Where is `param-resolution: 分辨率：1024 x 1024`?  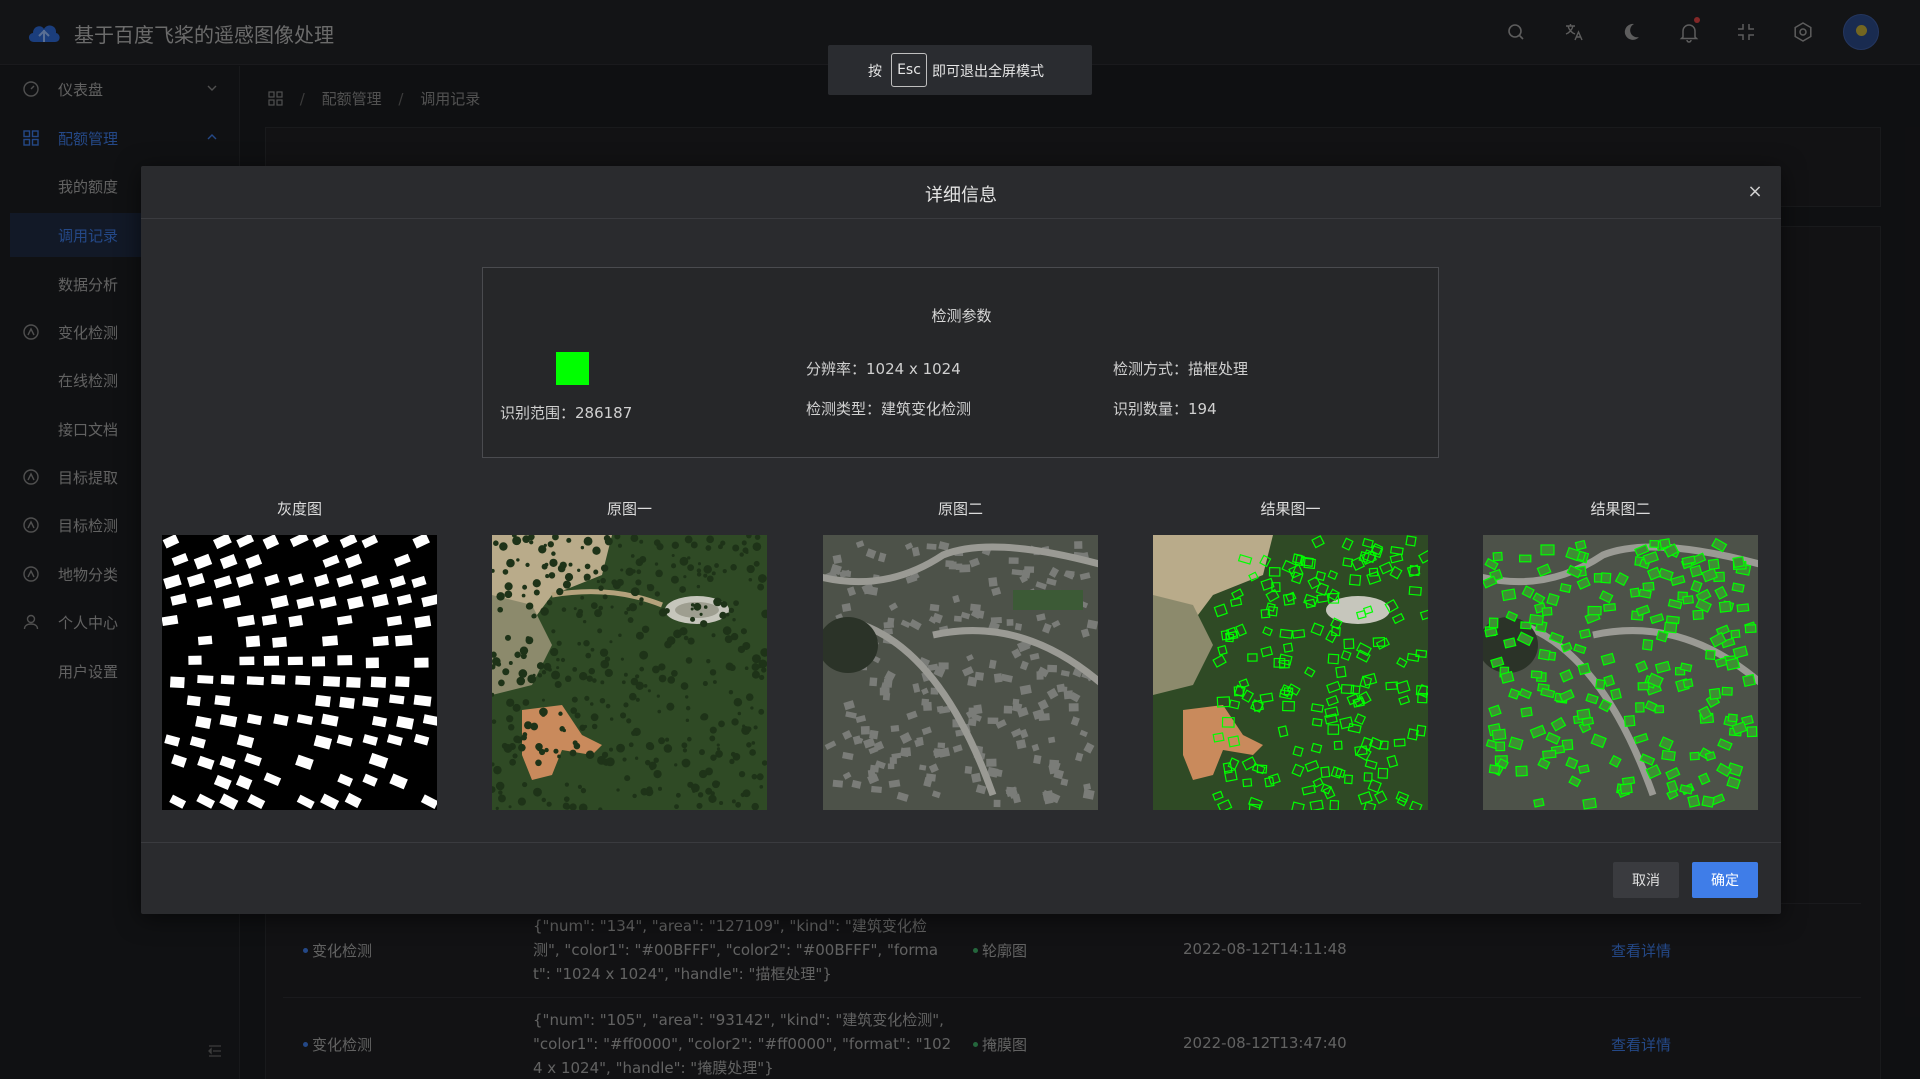
param-resolution: 分辨率：1024 x 1024 is located at coordinates (883, 369).